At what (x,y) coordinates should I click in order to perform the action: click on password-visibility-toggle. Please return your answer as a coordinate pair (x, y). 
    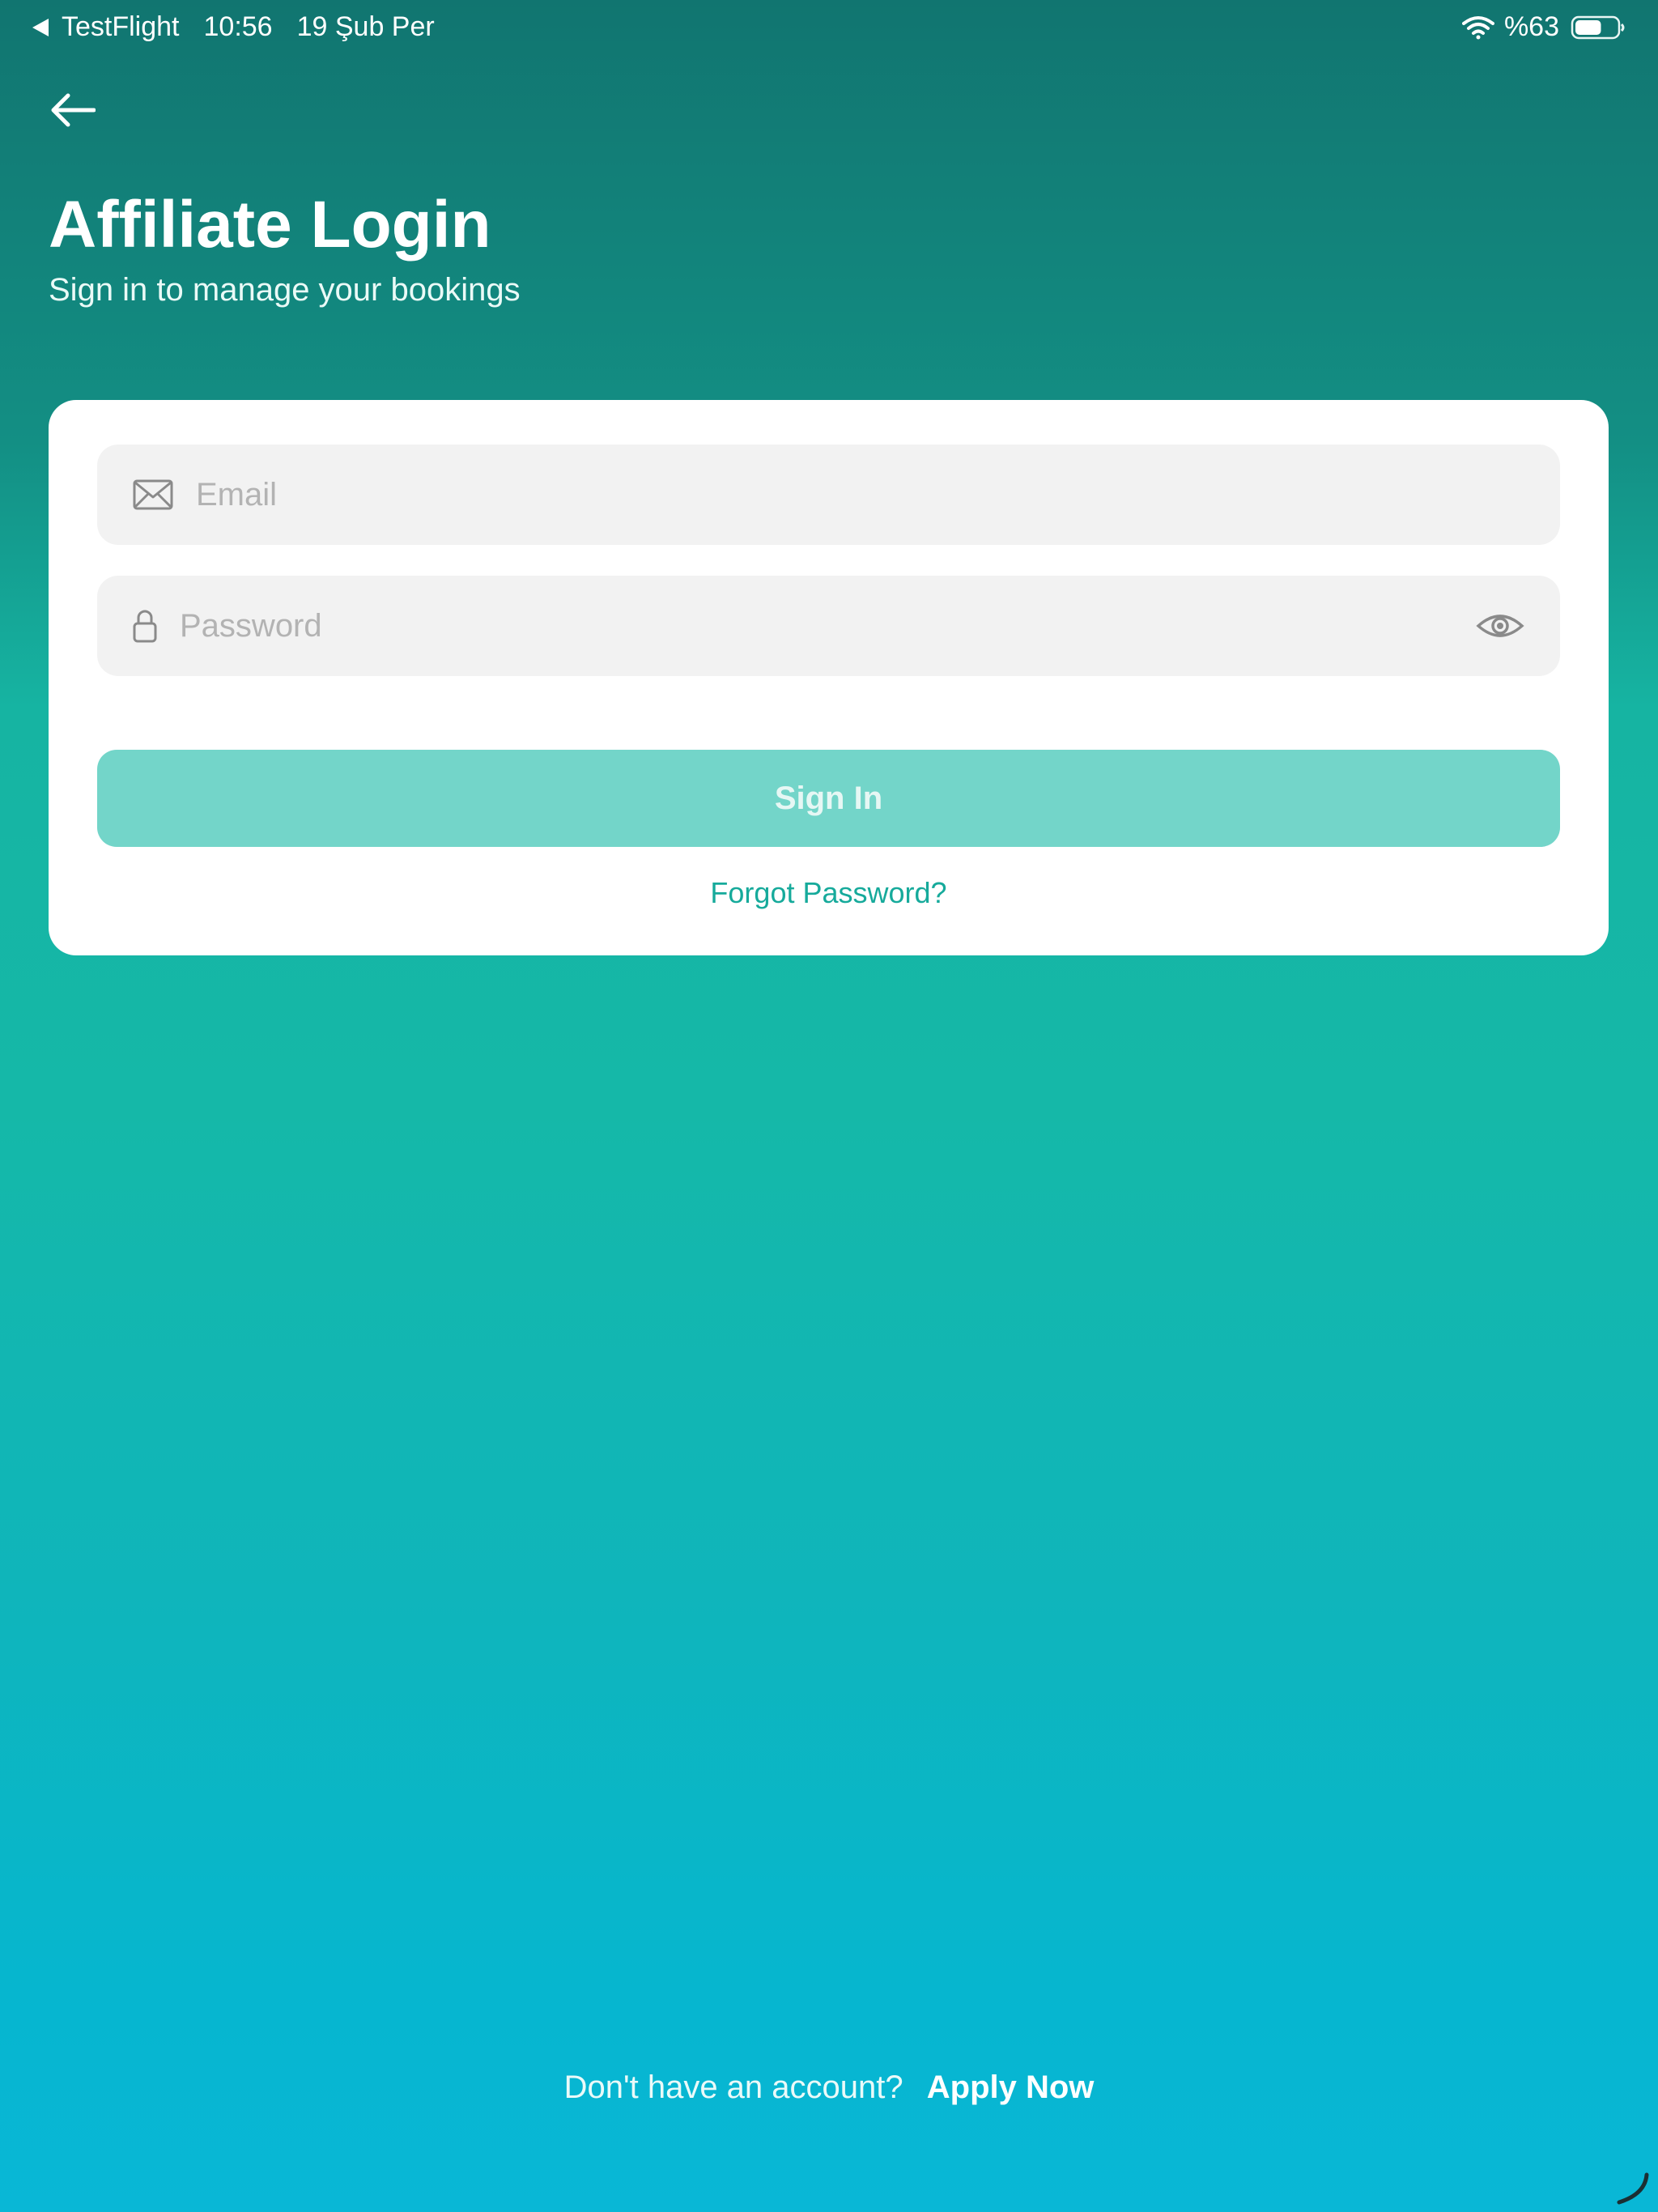
    Looking at the image, I should click on (1500, 626).